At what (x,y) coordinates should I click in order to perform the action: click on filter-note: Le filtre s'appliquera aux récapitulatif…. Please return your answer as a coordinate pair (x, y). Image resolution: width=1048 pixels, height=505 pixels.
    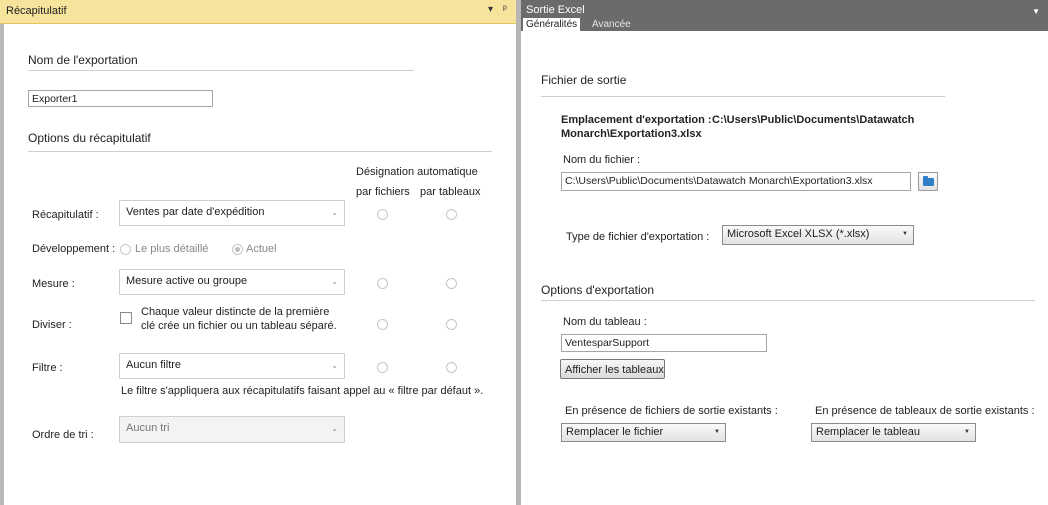
    Looking at the image, I should click on (302, 391).